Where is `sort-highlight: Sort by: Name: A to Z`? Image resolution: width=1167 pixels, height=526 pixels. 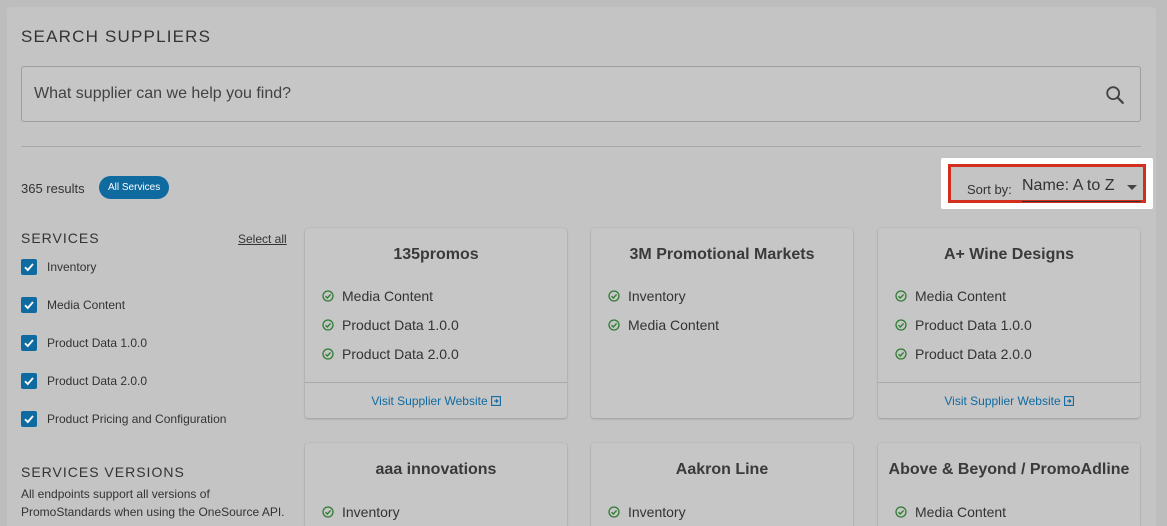 sort-highlight: Sort by: Name: A to Z is located at coordinates (1047, 183).